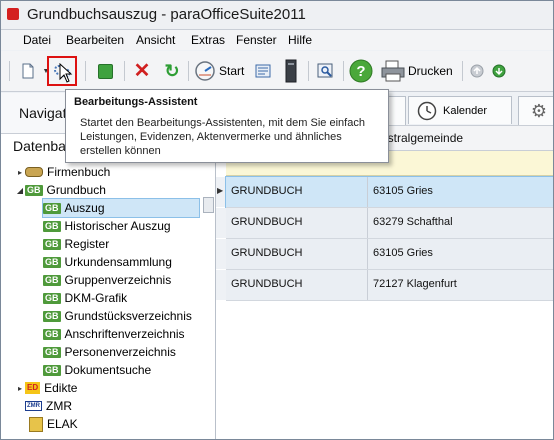 The height and width of the screenshot is (440, 554). I want to click on tab-settings: ⚙, so click(535, 110).